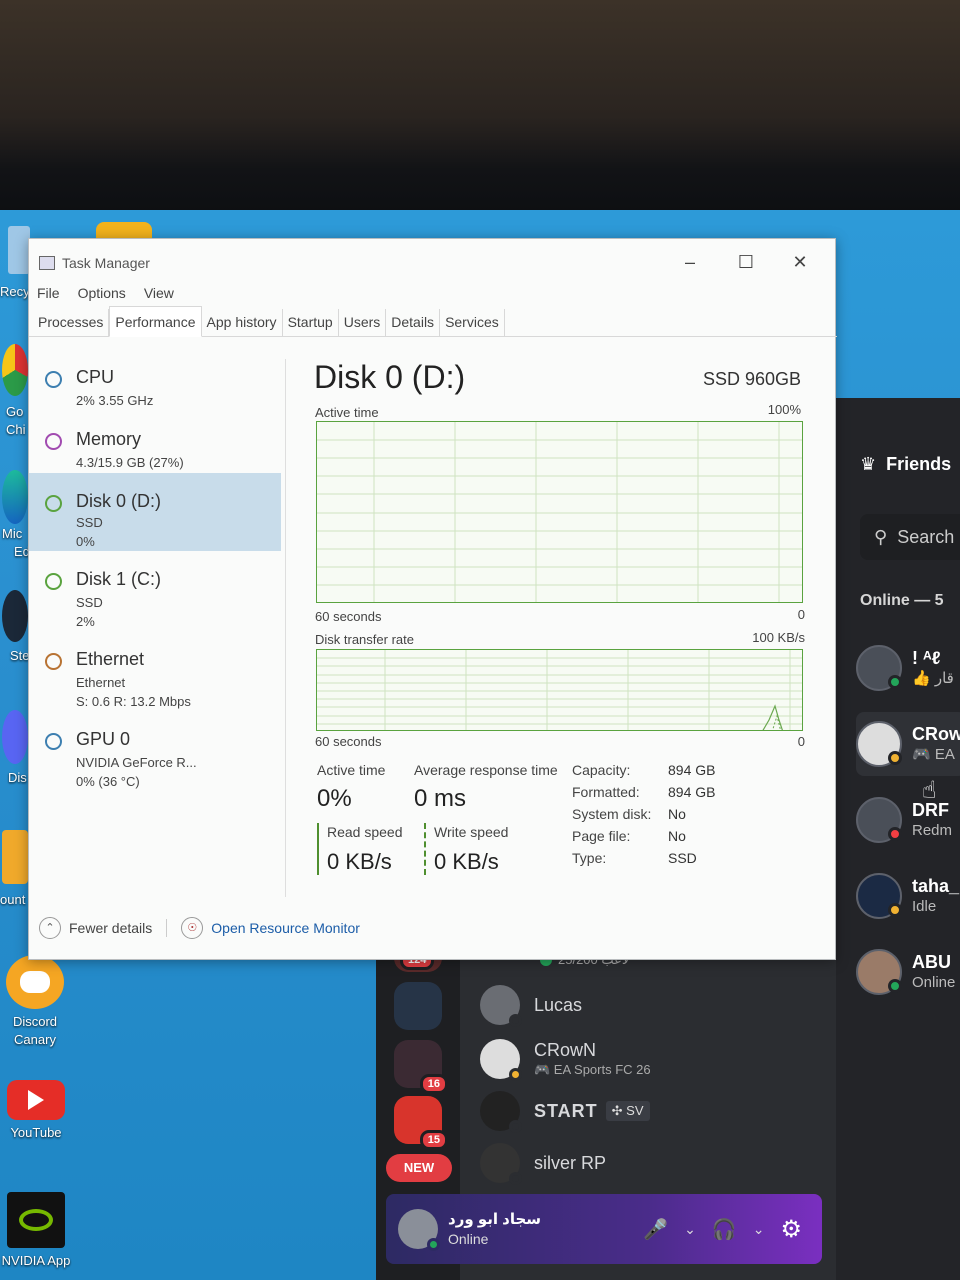 This screenshot has width=960, height=1280. I want to click on fewer-details-link: Fewer details, so click(110, 928).